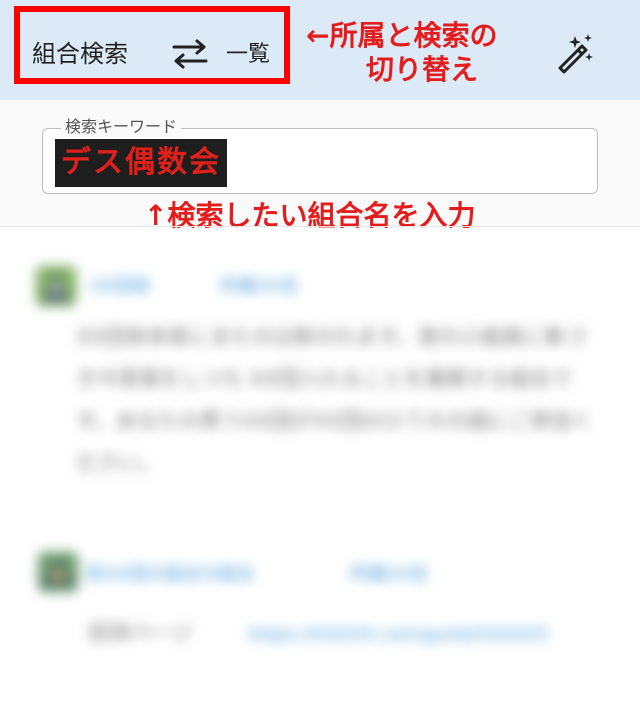  I want to click on magic-wand-icon, so click(574, 54).